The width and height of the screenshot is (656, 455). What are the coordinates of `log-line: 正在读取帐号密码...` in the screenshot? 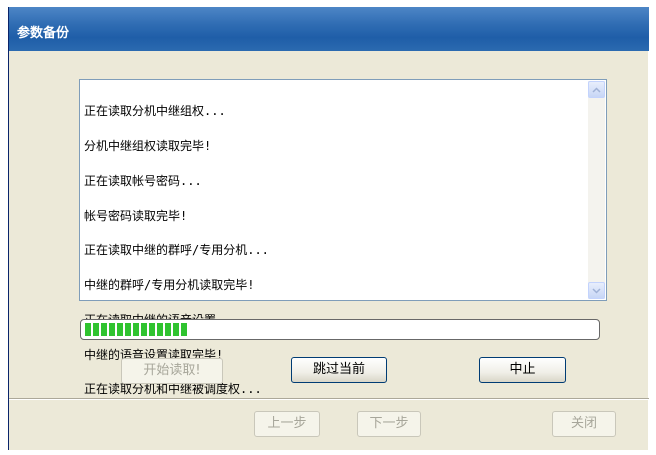 It's located at (143, 180).